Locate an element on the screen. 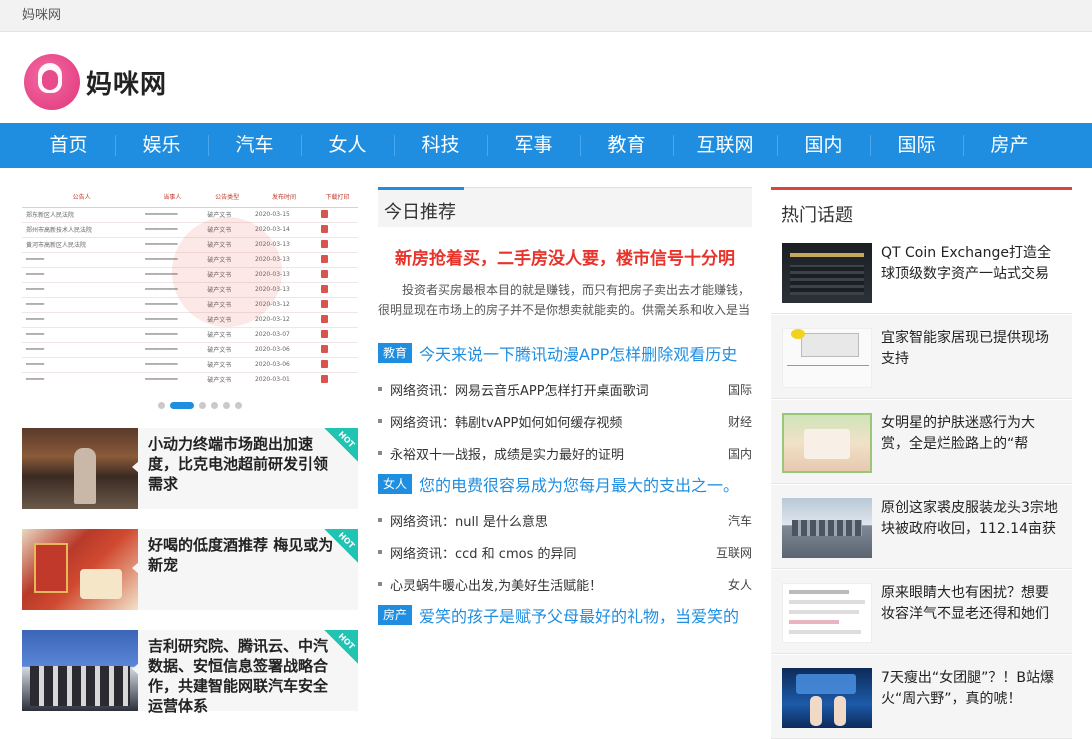 Image resolution: width=1092 pixels, height=739 pixels. news-title: 网络资讯：韩剧tvAPP如何如何缓存视频 is located at coordinates (559, 421).